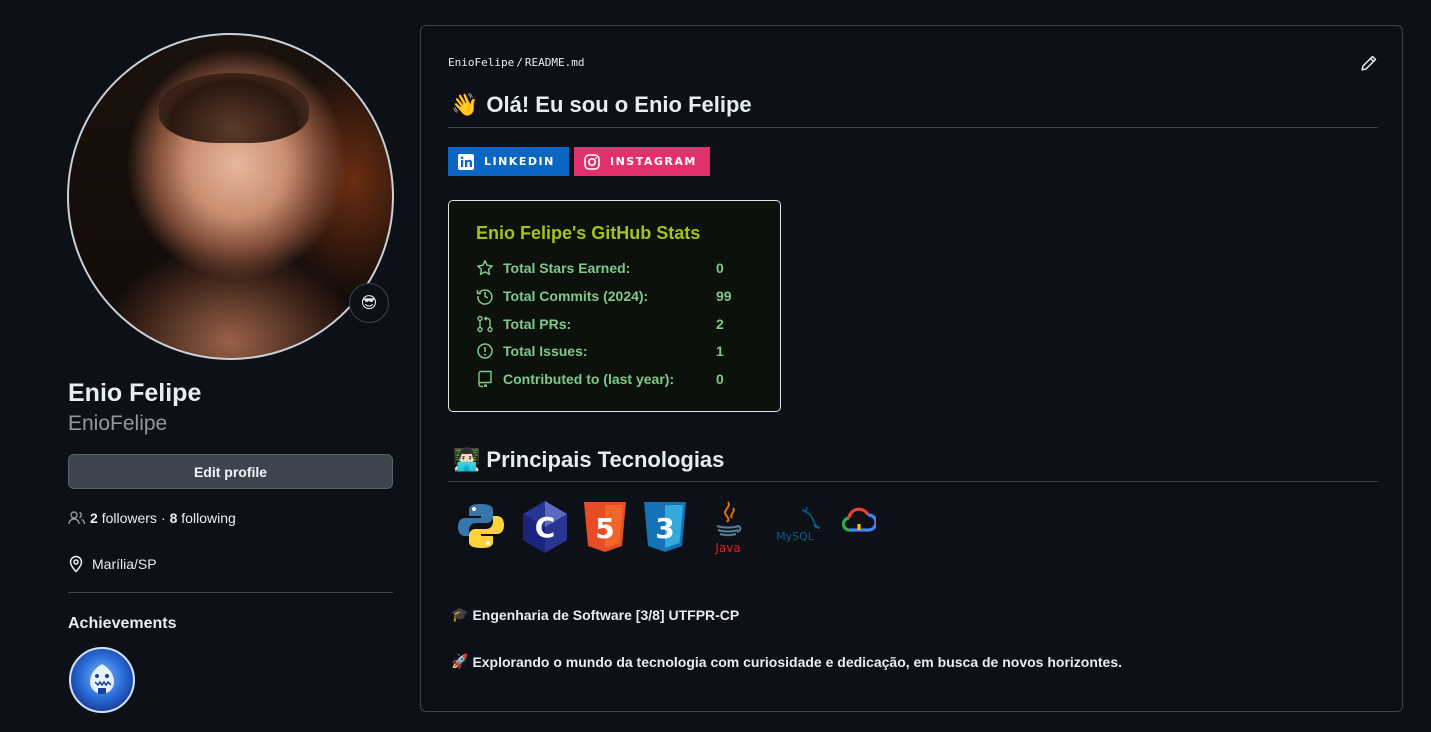  Describe the element at coordinates (555, 62) in the screenshot. I see `readme-file-link: README.md` at that location.